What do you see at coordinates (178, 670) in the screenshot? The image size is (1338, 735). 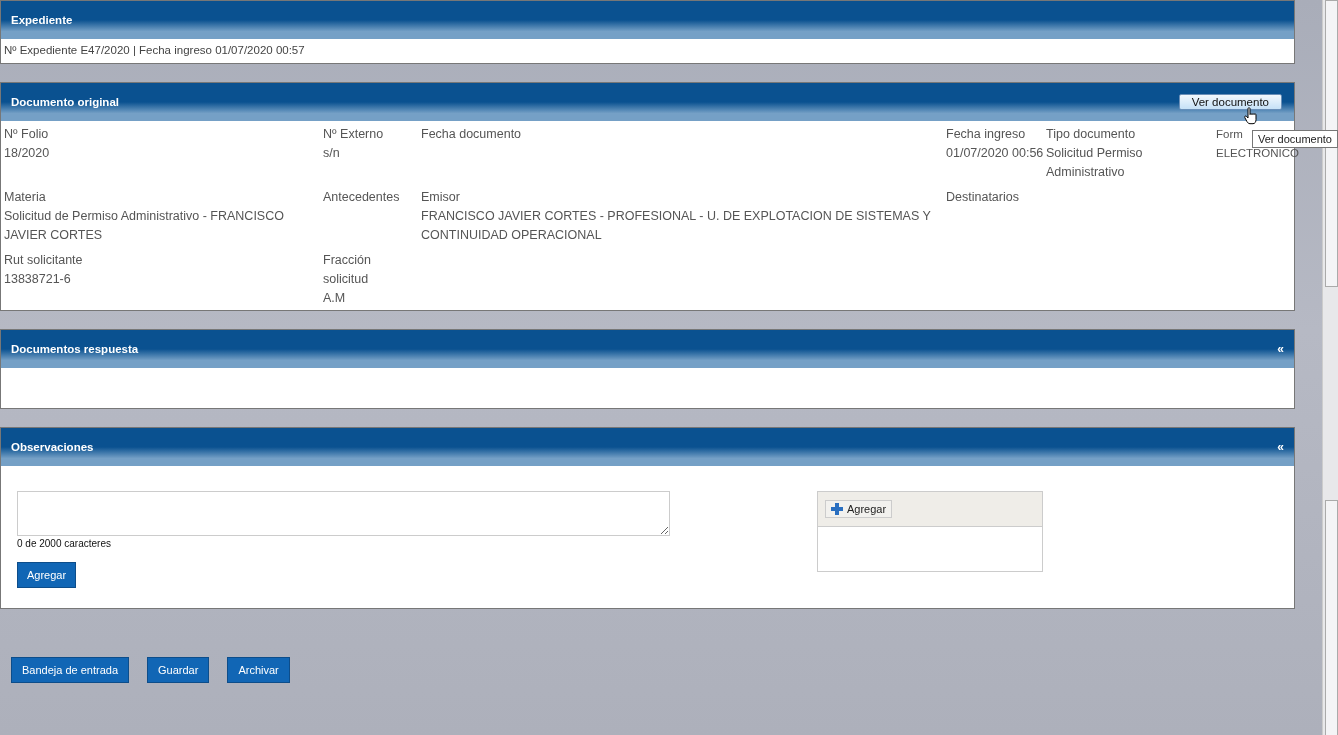 I see `action-button: Guardar` at bounding box center [178, 670].